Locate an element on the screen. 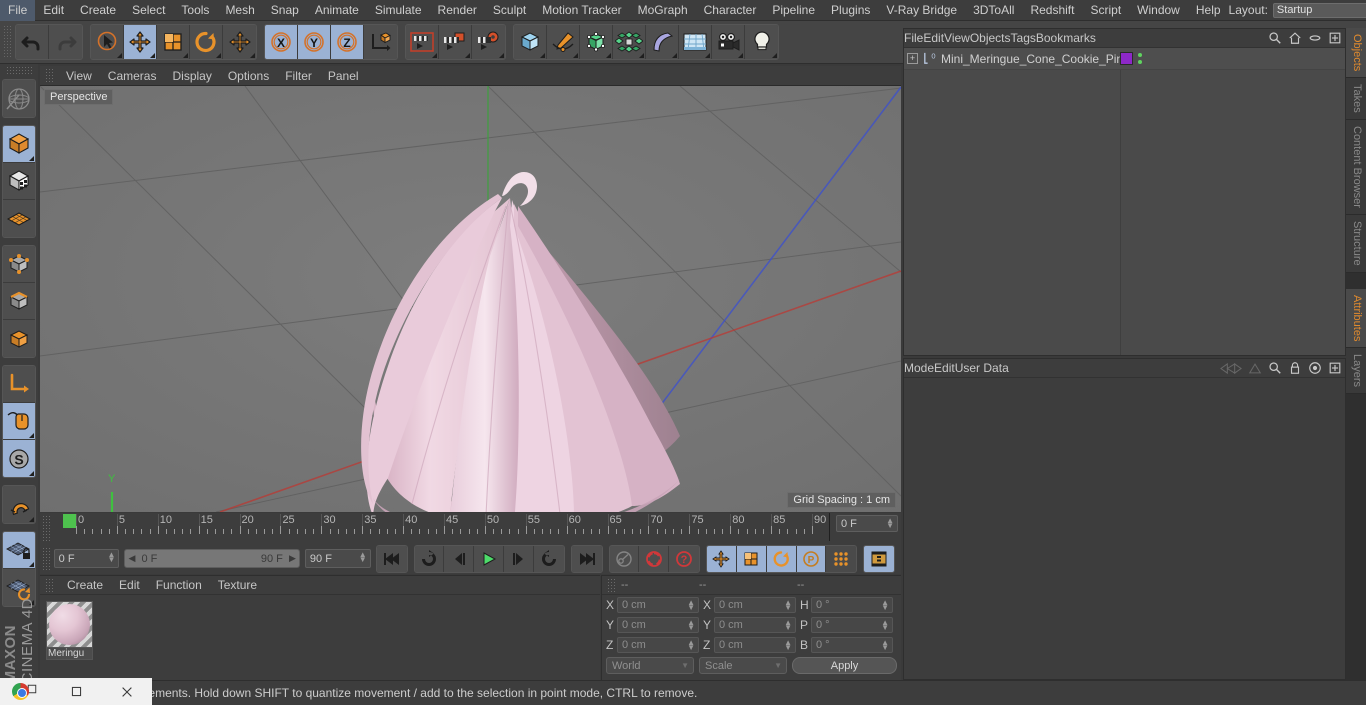 The height and width of the screenshot is (705, 1366). soft-selection-icon: S is located at coordinates (19, 458).